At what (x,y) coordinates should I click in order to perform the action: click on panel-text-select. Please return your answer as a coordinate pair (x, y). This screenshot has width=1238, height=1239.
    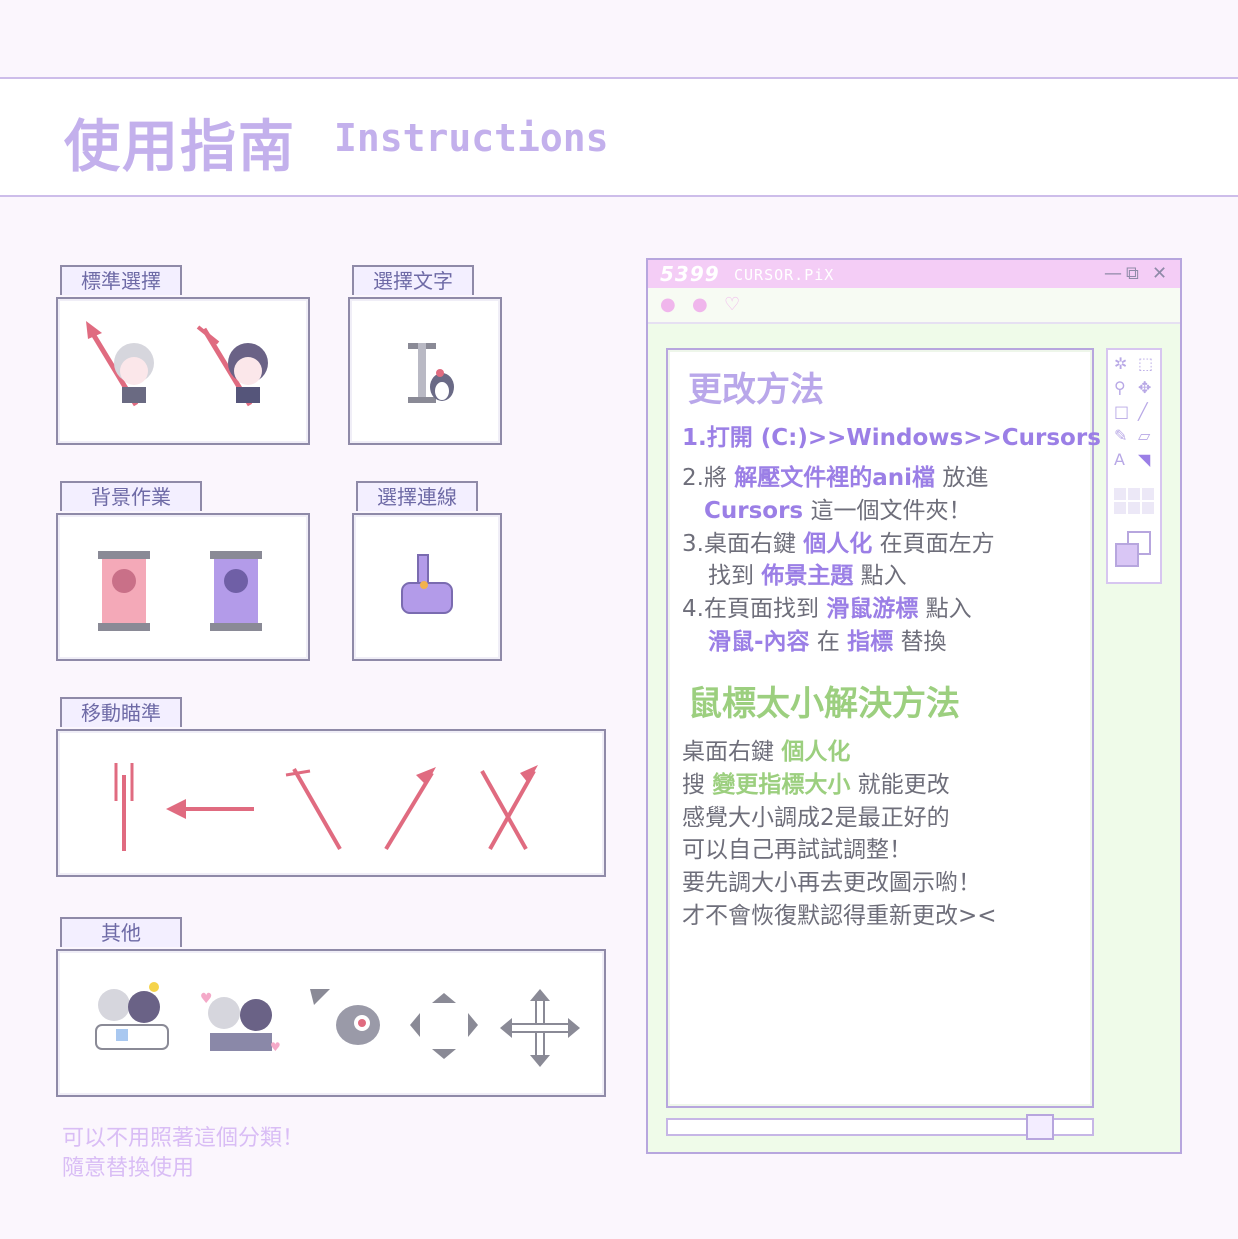
    Looking at the image, I should click on (425, 371).